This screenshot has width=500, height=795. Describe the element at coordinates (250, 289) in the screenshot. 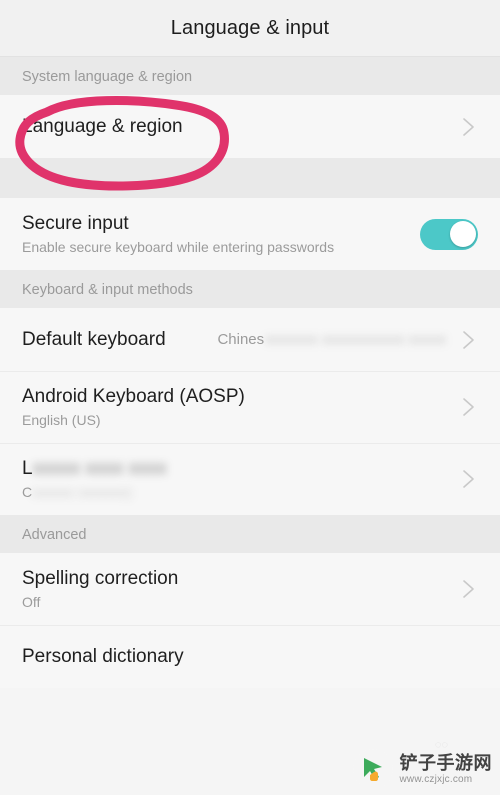

I see `section-header-keyboard-input-methods: Keyboard & input methods` at that location.